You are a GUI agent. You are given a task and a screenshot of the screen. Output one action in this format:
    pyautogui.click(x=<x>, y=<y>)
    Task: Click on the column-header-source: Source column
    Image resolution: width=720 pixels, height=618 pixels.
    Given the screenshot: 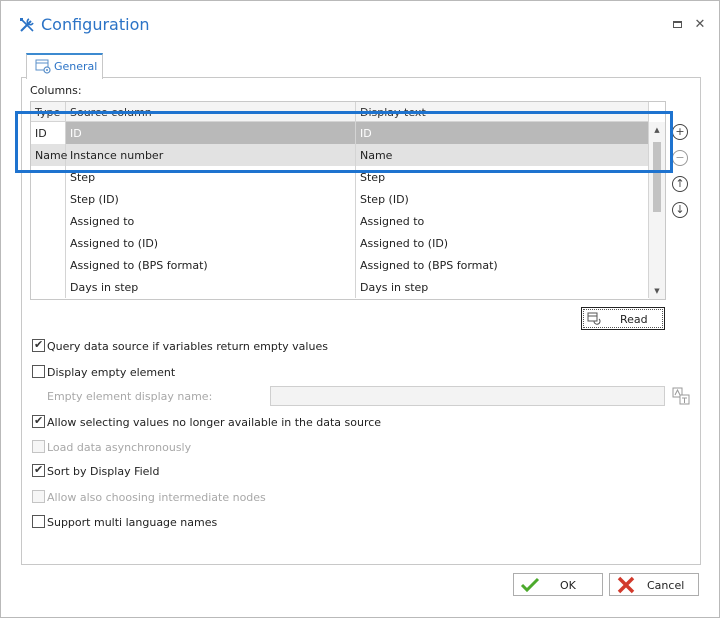 What is the action you would take?
    pyautogui.click(x=211, y=112)
    